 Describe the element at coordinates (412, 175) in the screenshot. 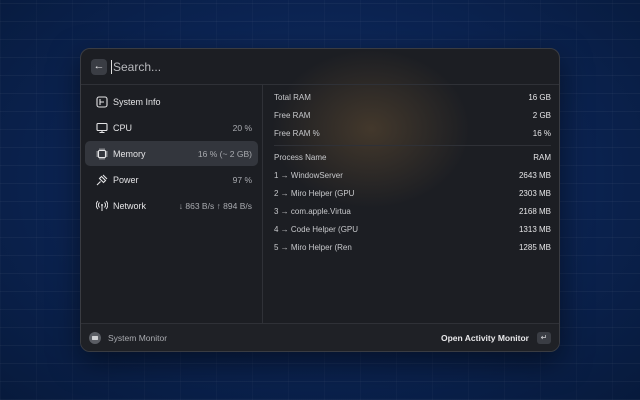

I see `process-row: 1 → WindowServer 2643 MB` at that location.